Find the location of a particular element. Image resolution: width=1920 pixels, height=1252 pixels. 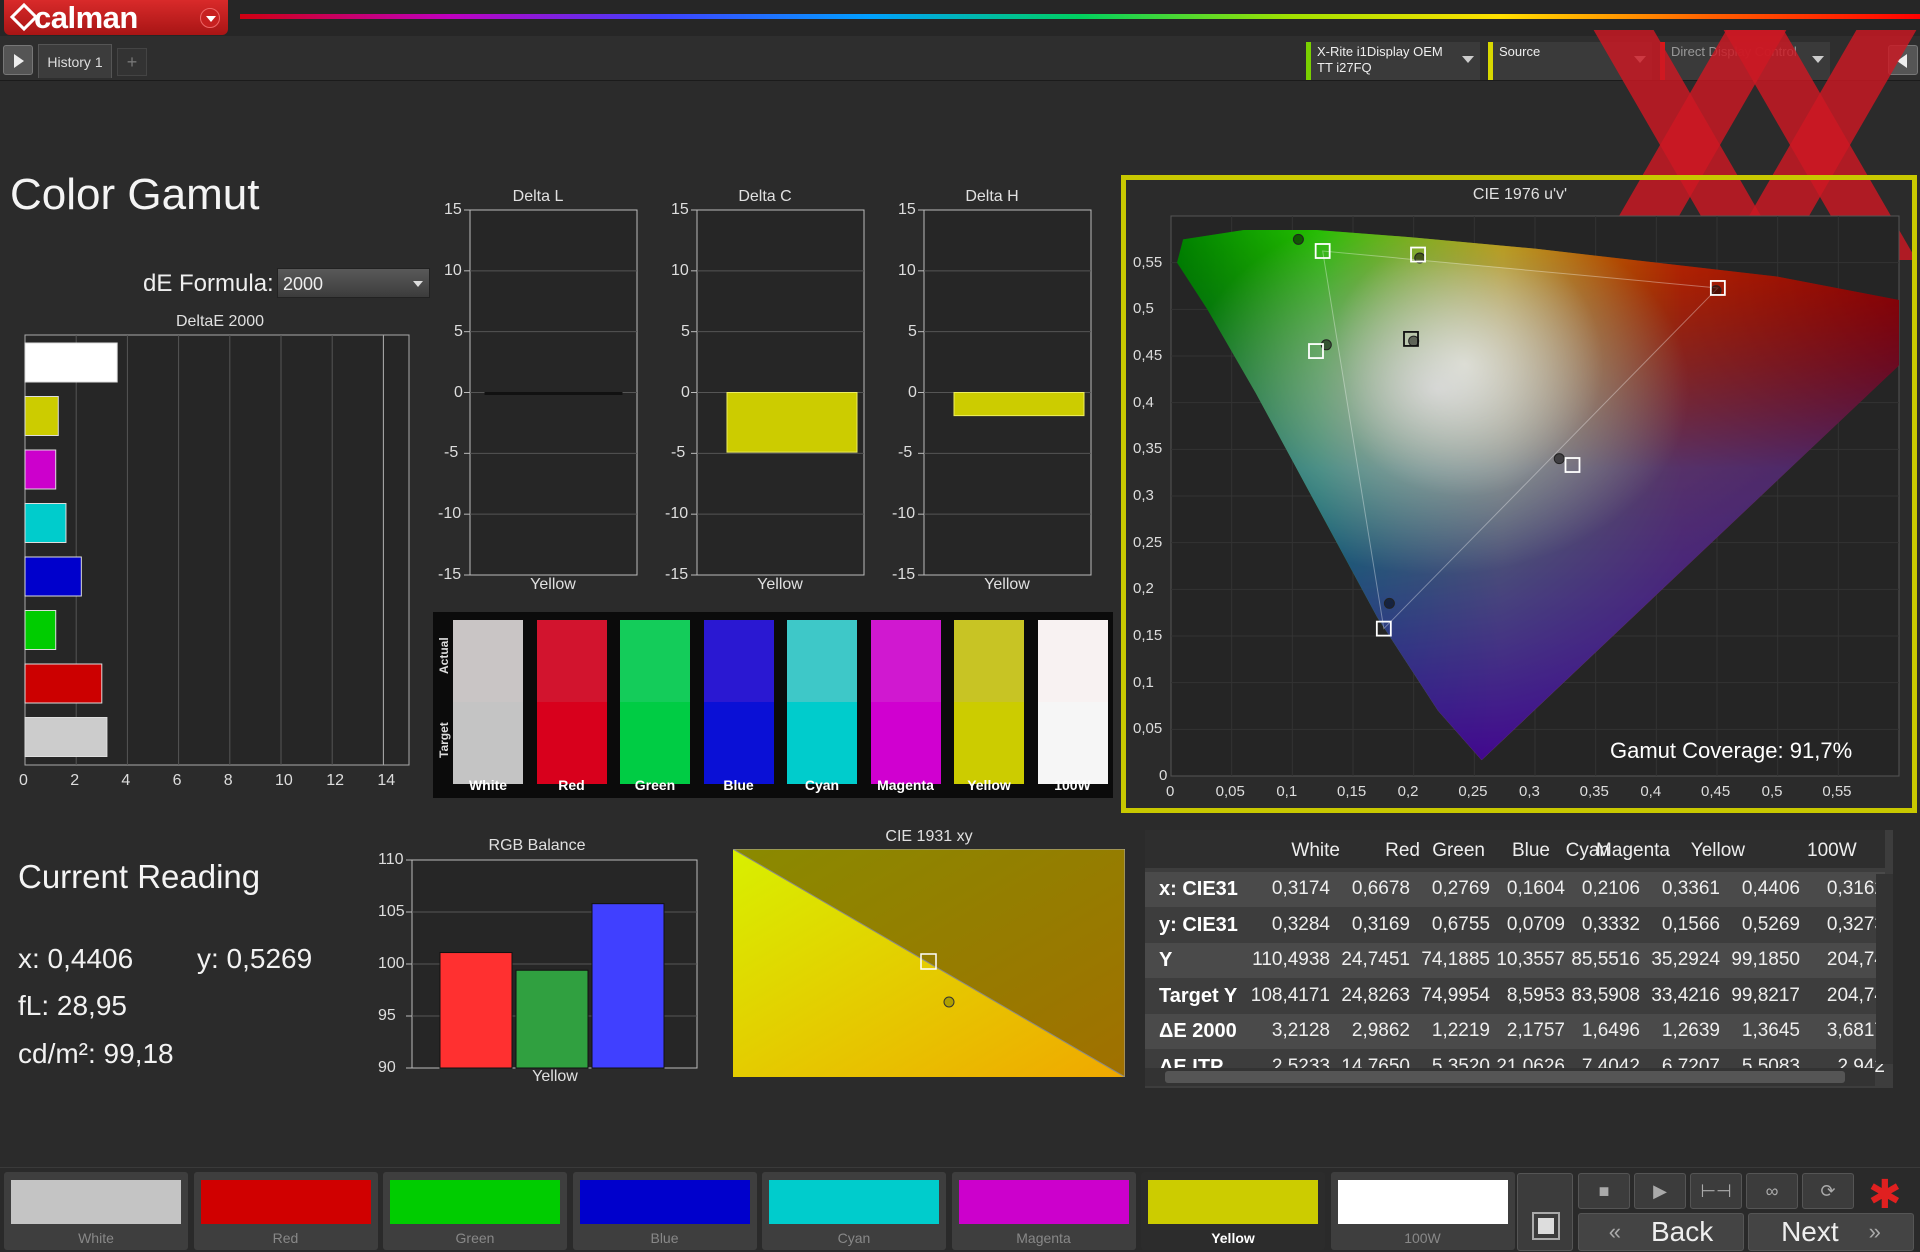

swatch-target-blue is located at coordinates (738, 743).